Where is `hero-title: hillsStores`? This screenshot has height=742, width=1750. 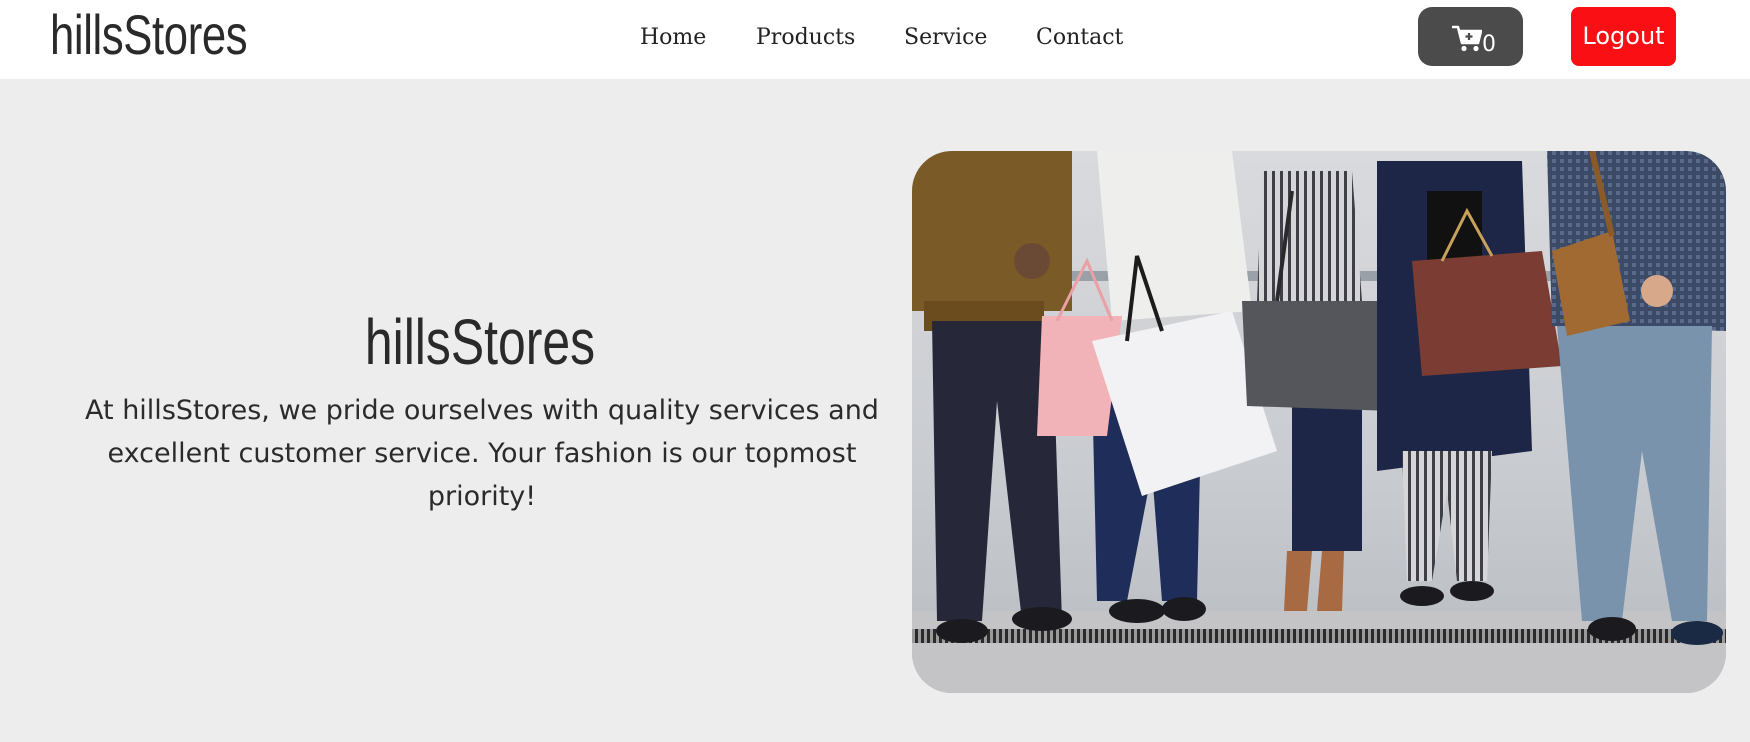
hero-title: hillsStores is located at coordinates (480, 342).